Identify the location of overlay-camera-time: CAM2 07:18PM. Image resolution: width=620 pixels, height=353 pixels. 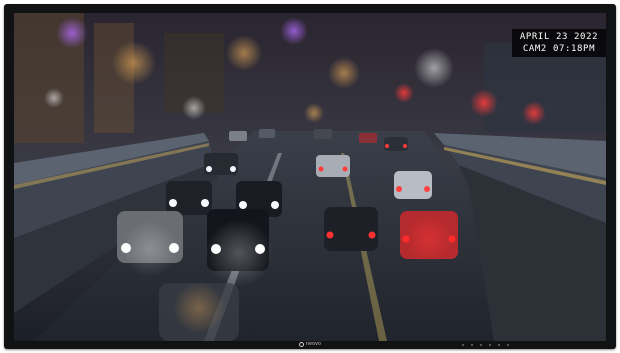
(559, 49).